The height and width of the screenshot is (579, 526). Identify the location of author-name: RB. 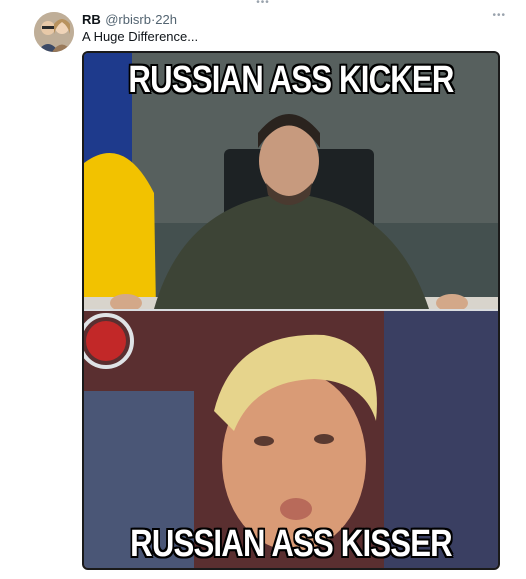
(91, 19).